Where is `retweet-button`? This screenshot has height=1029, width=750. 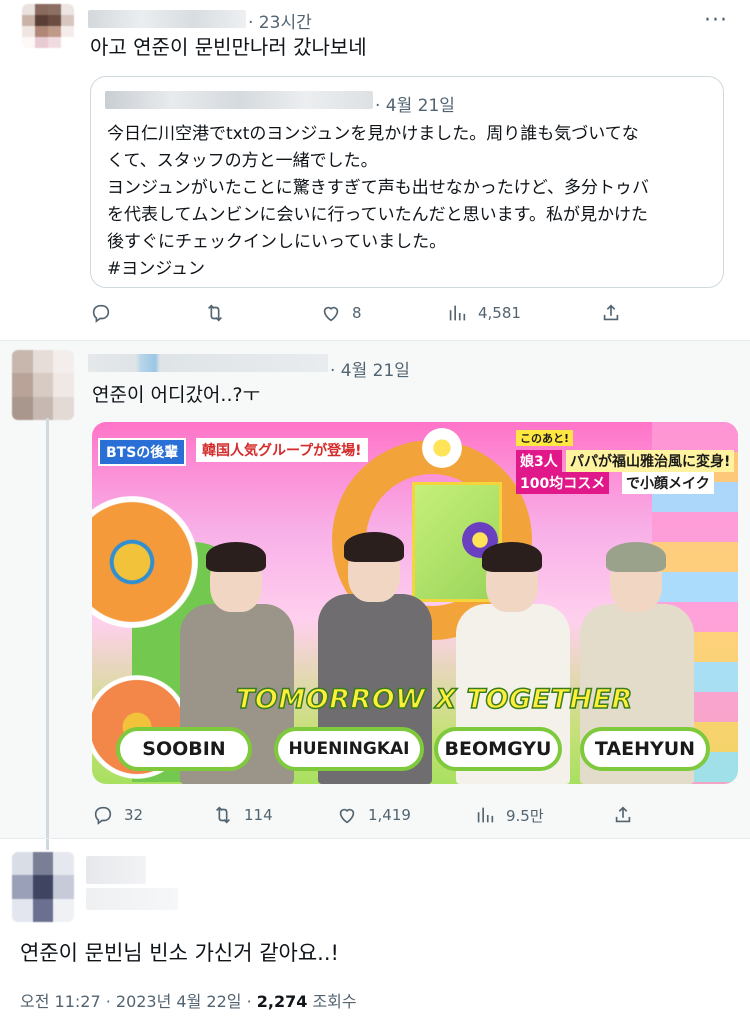 retweet-button is located at coordinates (220, 313).